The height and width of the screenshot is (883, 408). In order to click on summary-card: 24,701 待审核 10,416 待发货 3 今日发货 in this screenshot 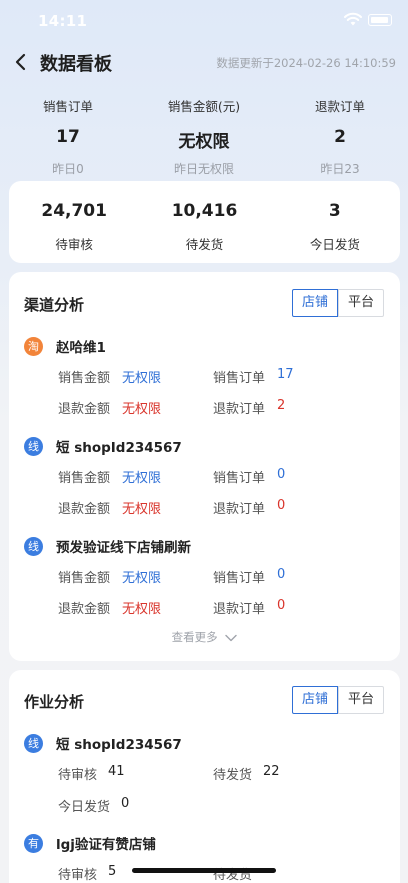, I will do `click(204, 222)`.